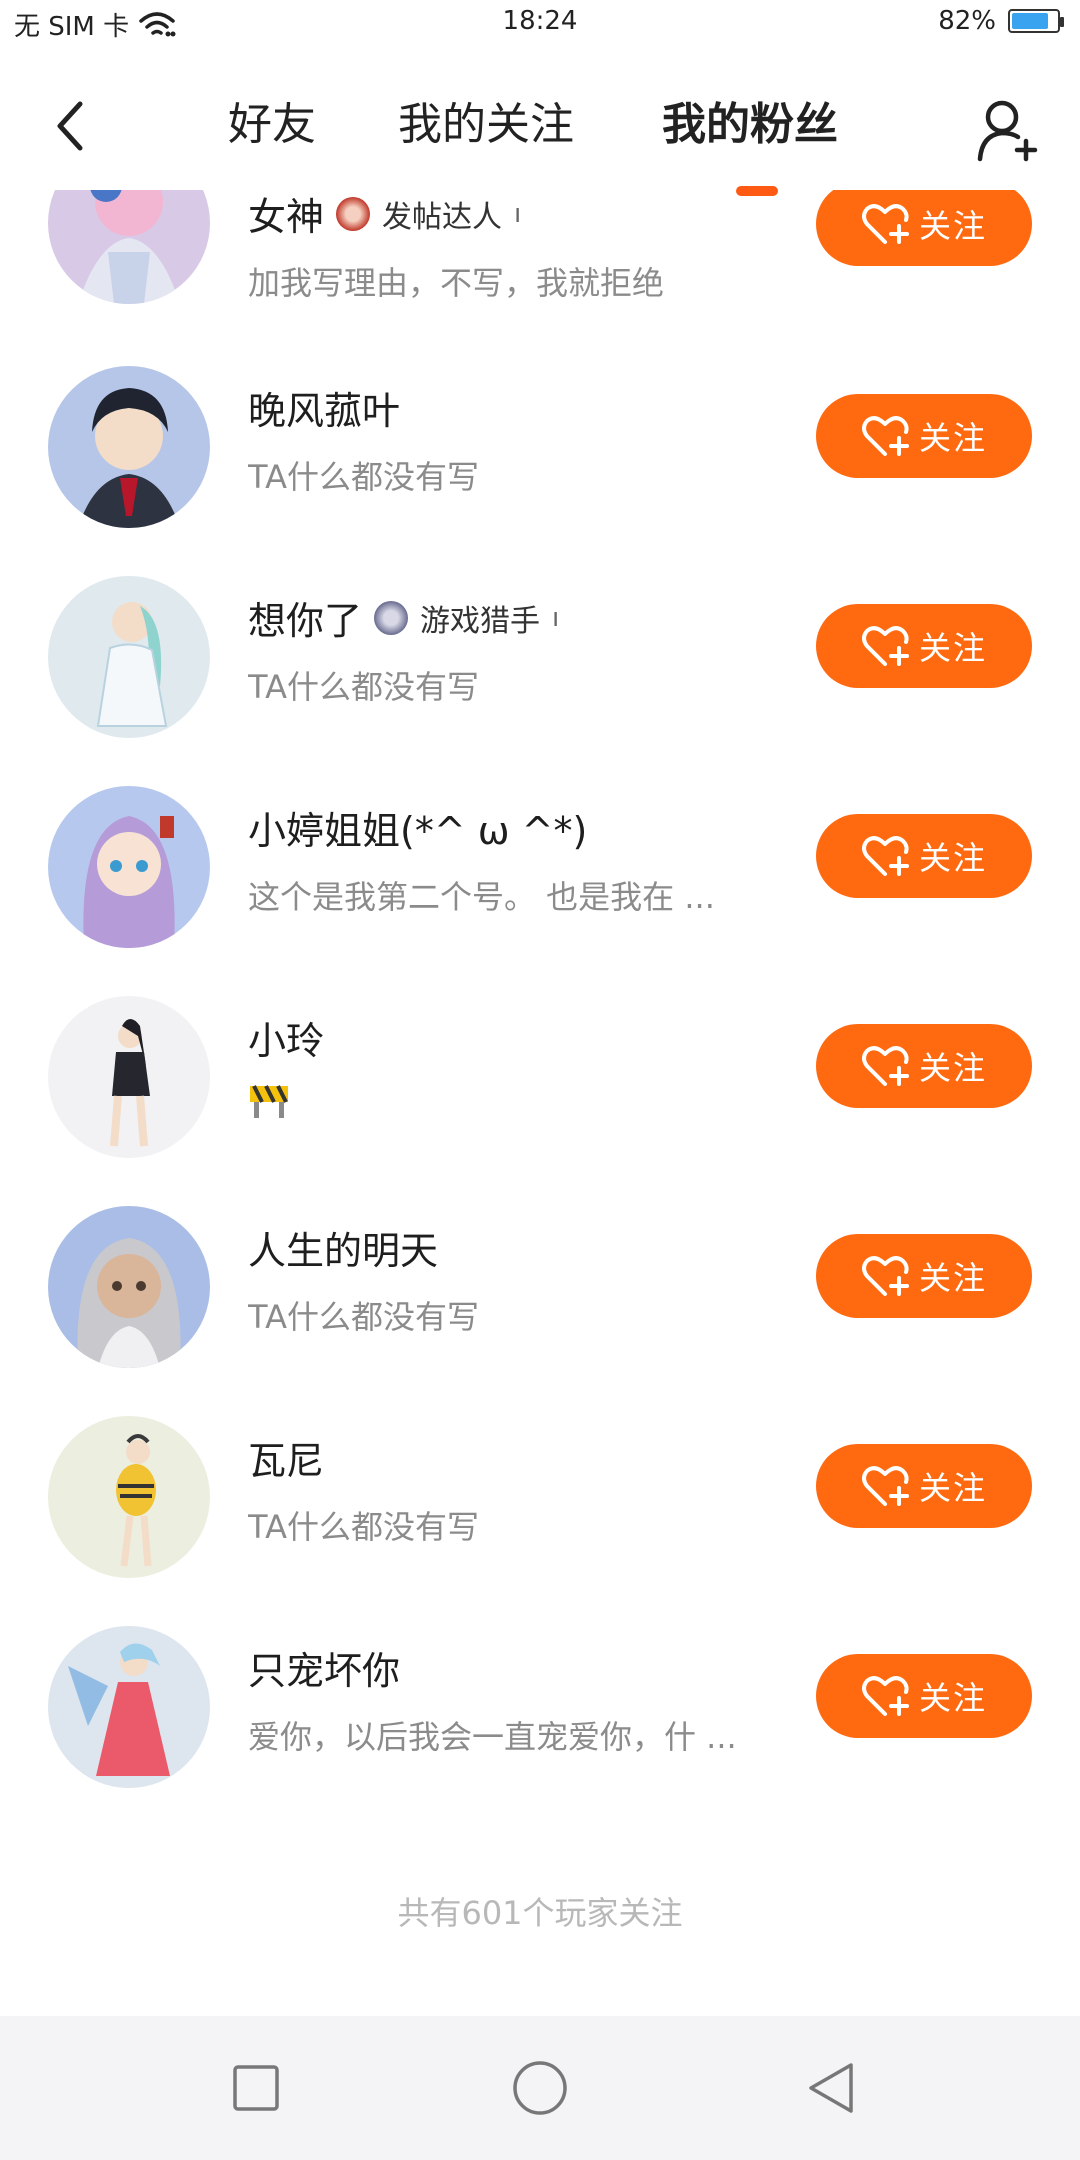 Image resolution: width=1080 pixels, height=2160 pixels. I want to click on user-name: 瓦尼, so click(286, 1461).